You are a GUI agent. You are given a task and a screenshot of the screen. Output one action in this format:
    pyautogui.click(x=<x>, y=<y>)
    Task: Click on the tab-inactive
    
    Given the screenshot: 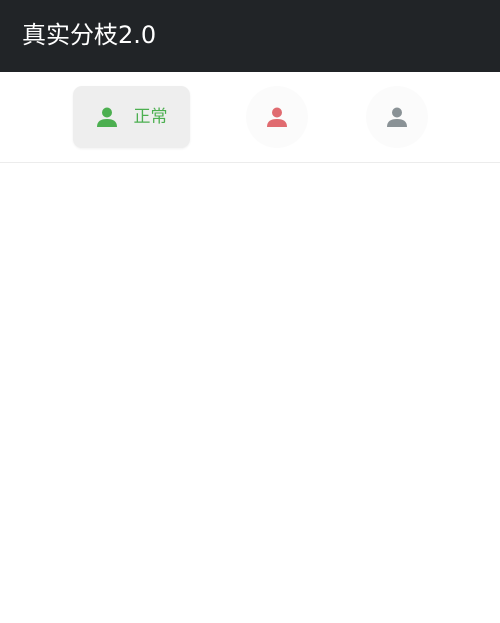 What is the action you would take?
    pyautogui.click(x=397, y=117)
    